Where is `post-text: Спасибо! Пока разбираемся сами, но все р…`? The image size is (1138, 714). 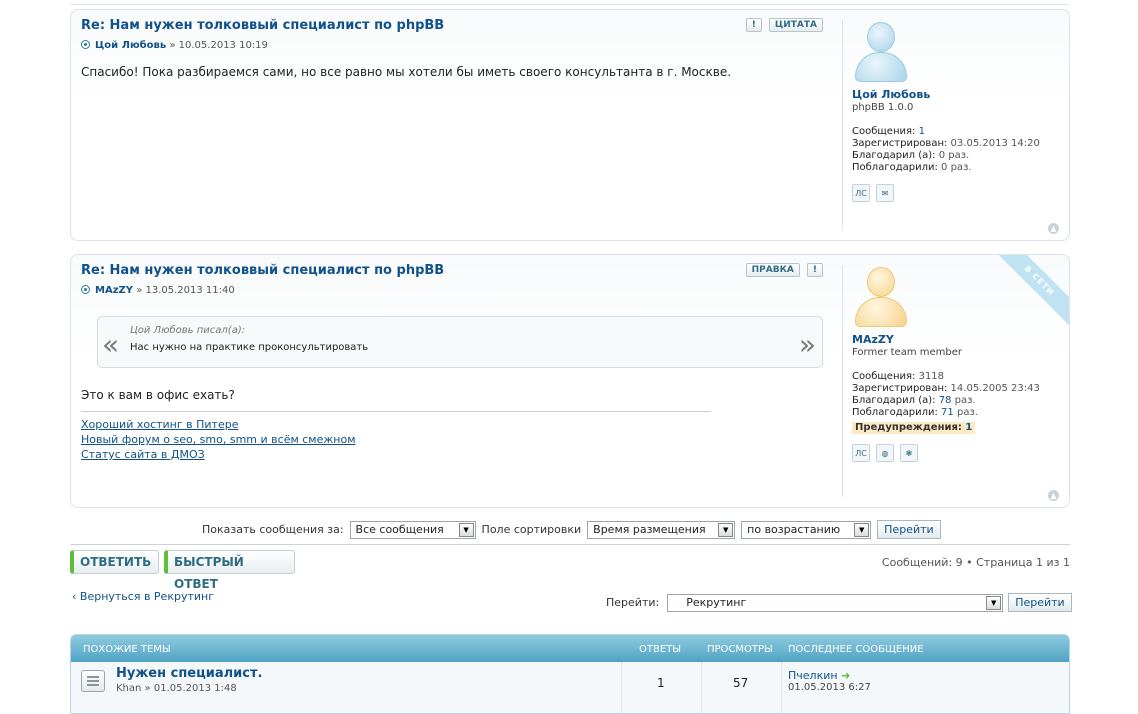
post-text: Спасибо! Пока разбираемся сами, но все р… is located at coordinates (406, 72).